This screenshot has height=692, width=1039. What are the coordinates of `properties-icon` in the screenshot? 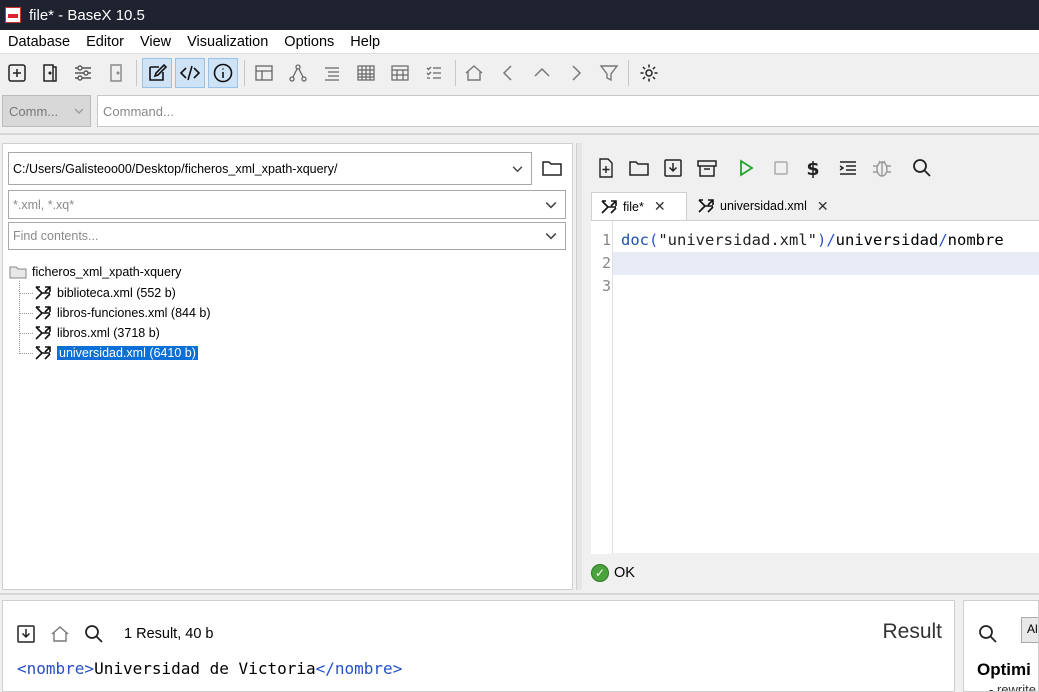 It's located at (83, 73).